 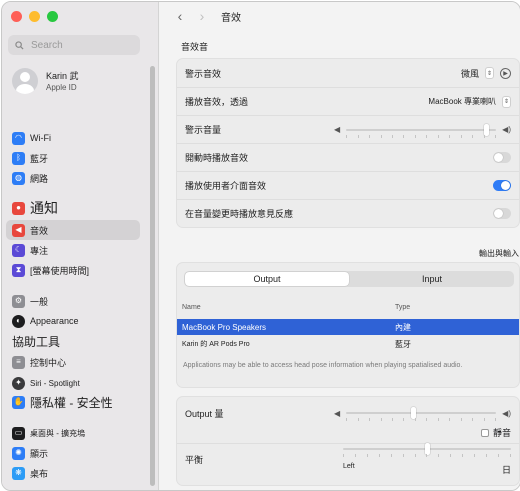 What do you see at coordinates (180, 16) in the screenshot?
I see `back-button: ‹` at bounding box center [180, 16].